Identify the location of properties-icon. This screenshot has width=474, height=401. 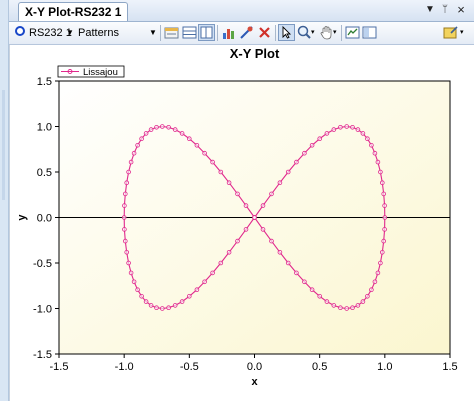
(171, 32).